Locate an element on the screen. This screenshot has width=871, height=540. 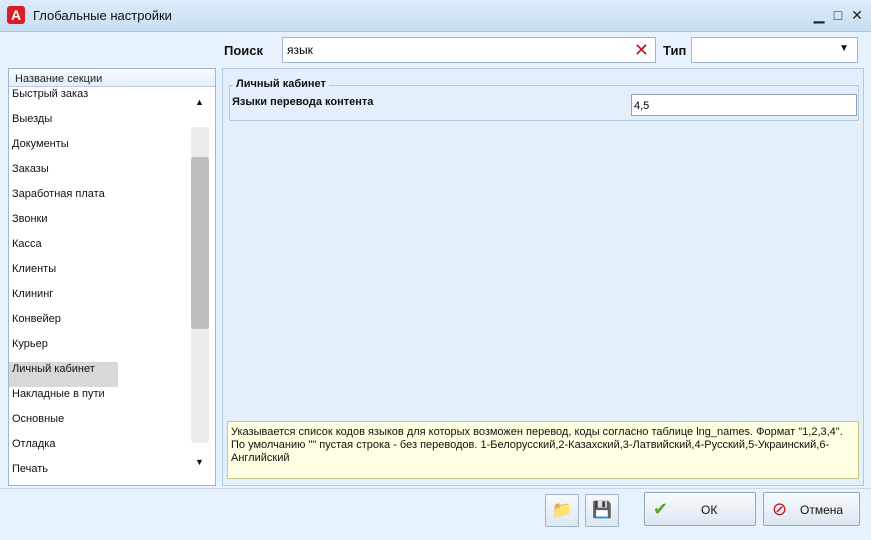
scroll-up-icon: ▲ is located at coordinates (199, 102).